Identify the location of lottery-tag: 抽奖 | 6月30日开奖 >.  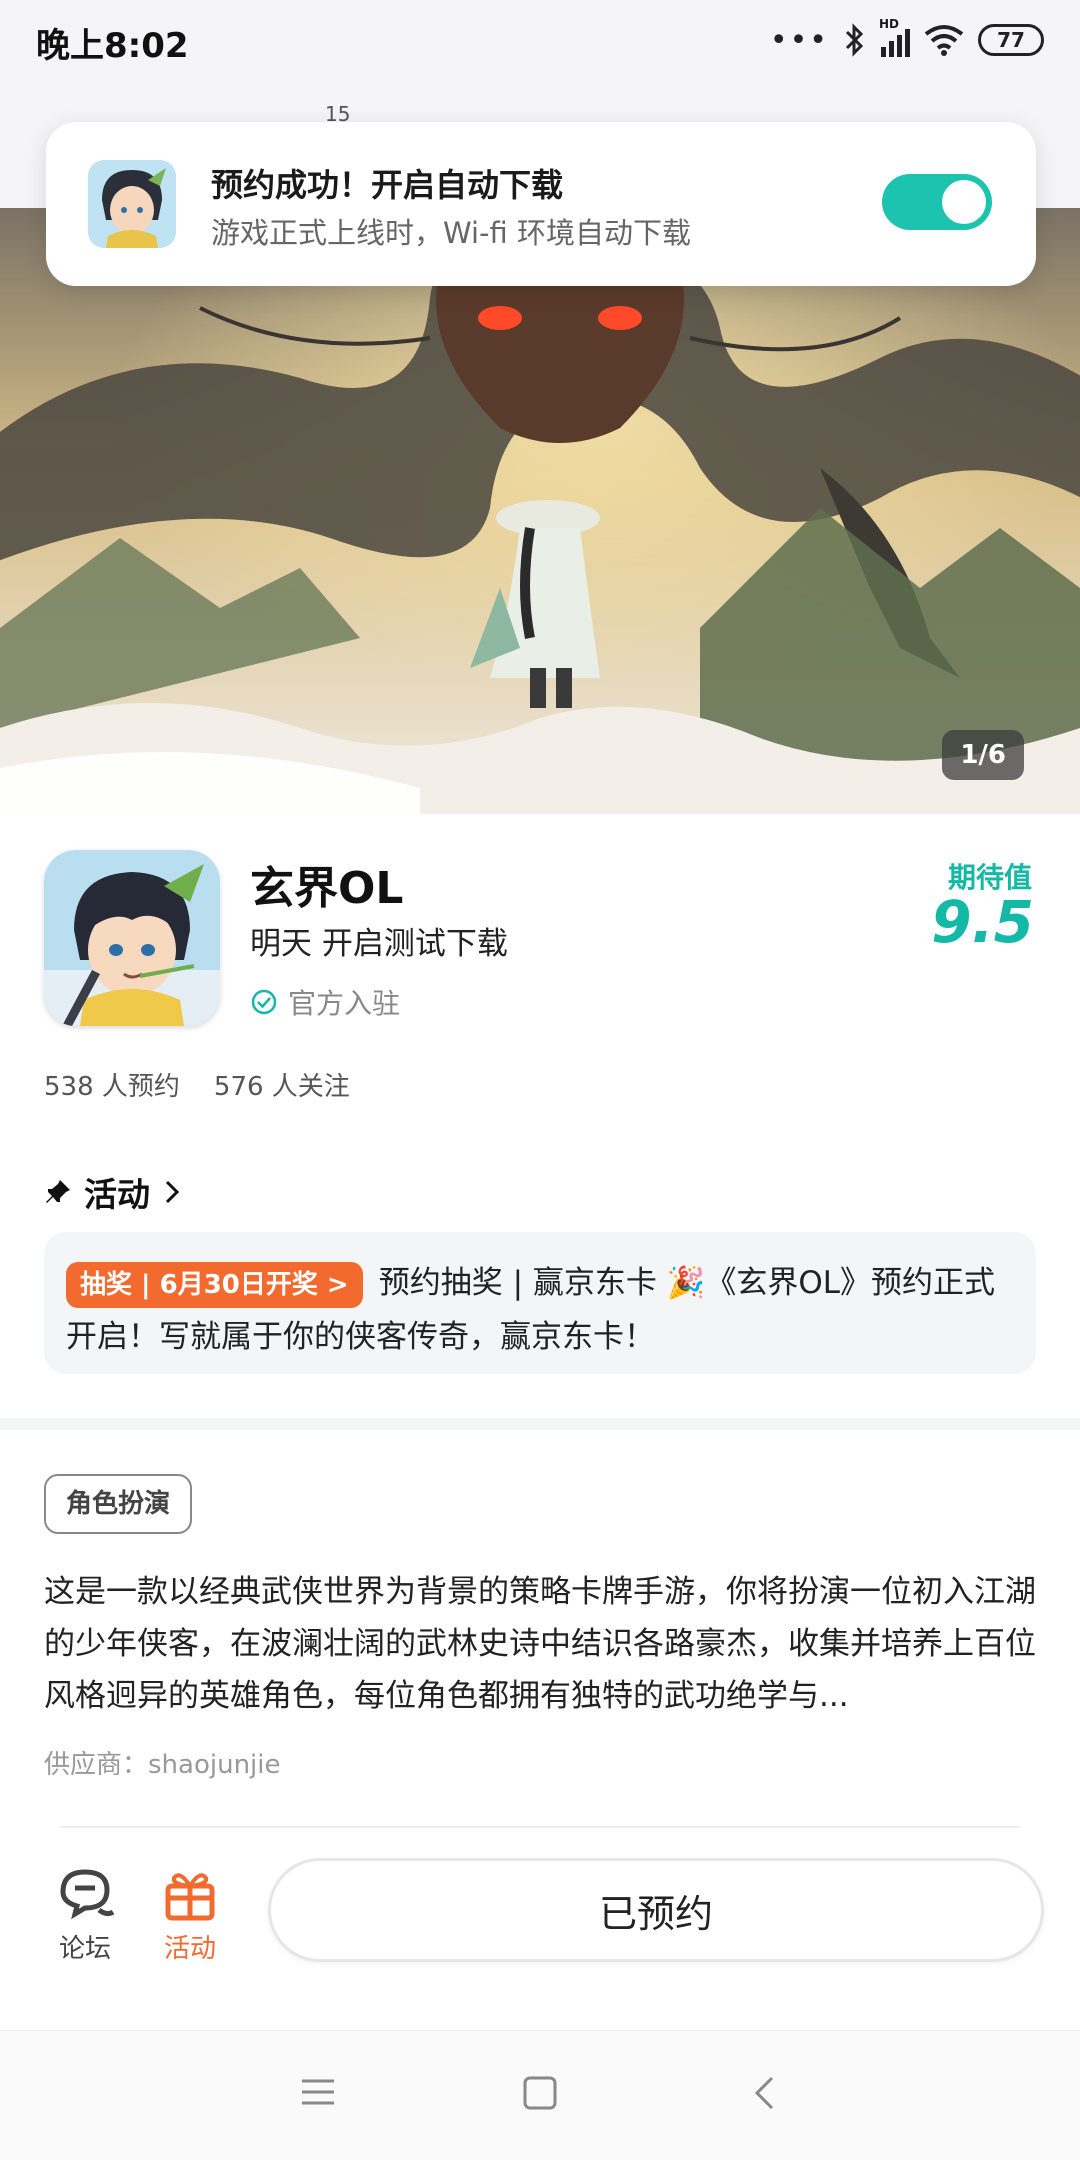
(214, 1284).